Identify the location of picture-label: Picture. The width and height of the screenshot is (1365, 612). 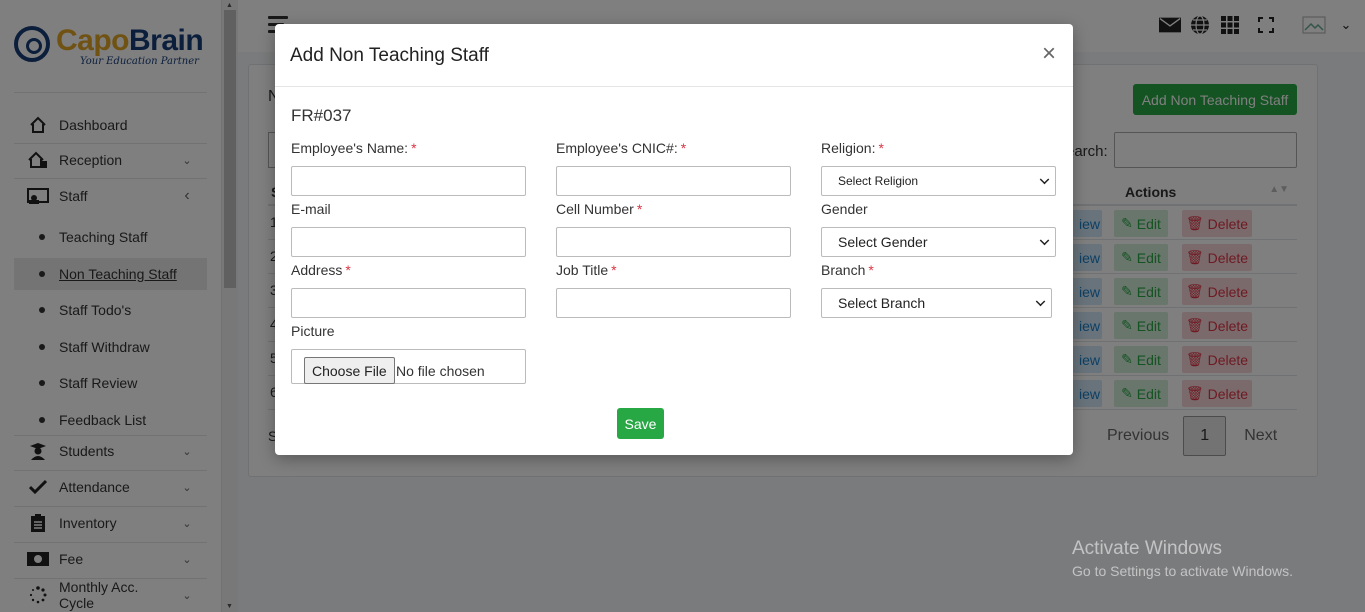
(313, 331).